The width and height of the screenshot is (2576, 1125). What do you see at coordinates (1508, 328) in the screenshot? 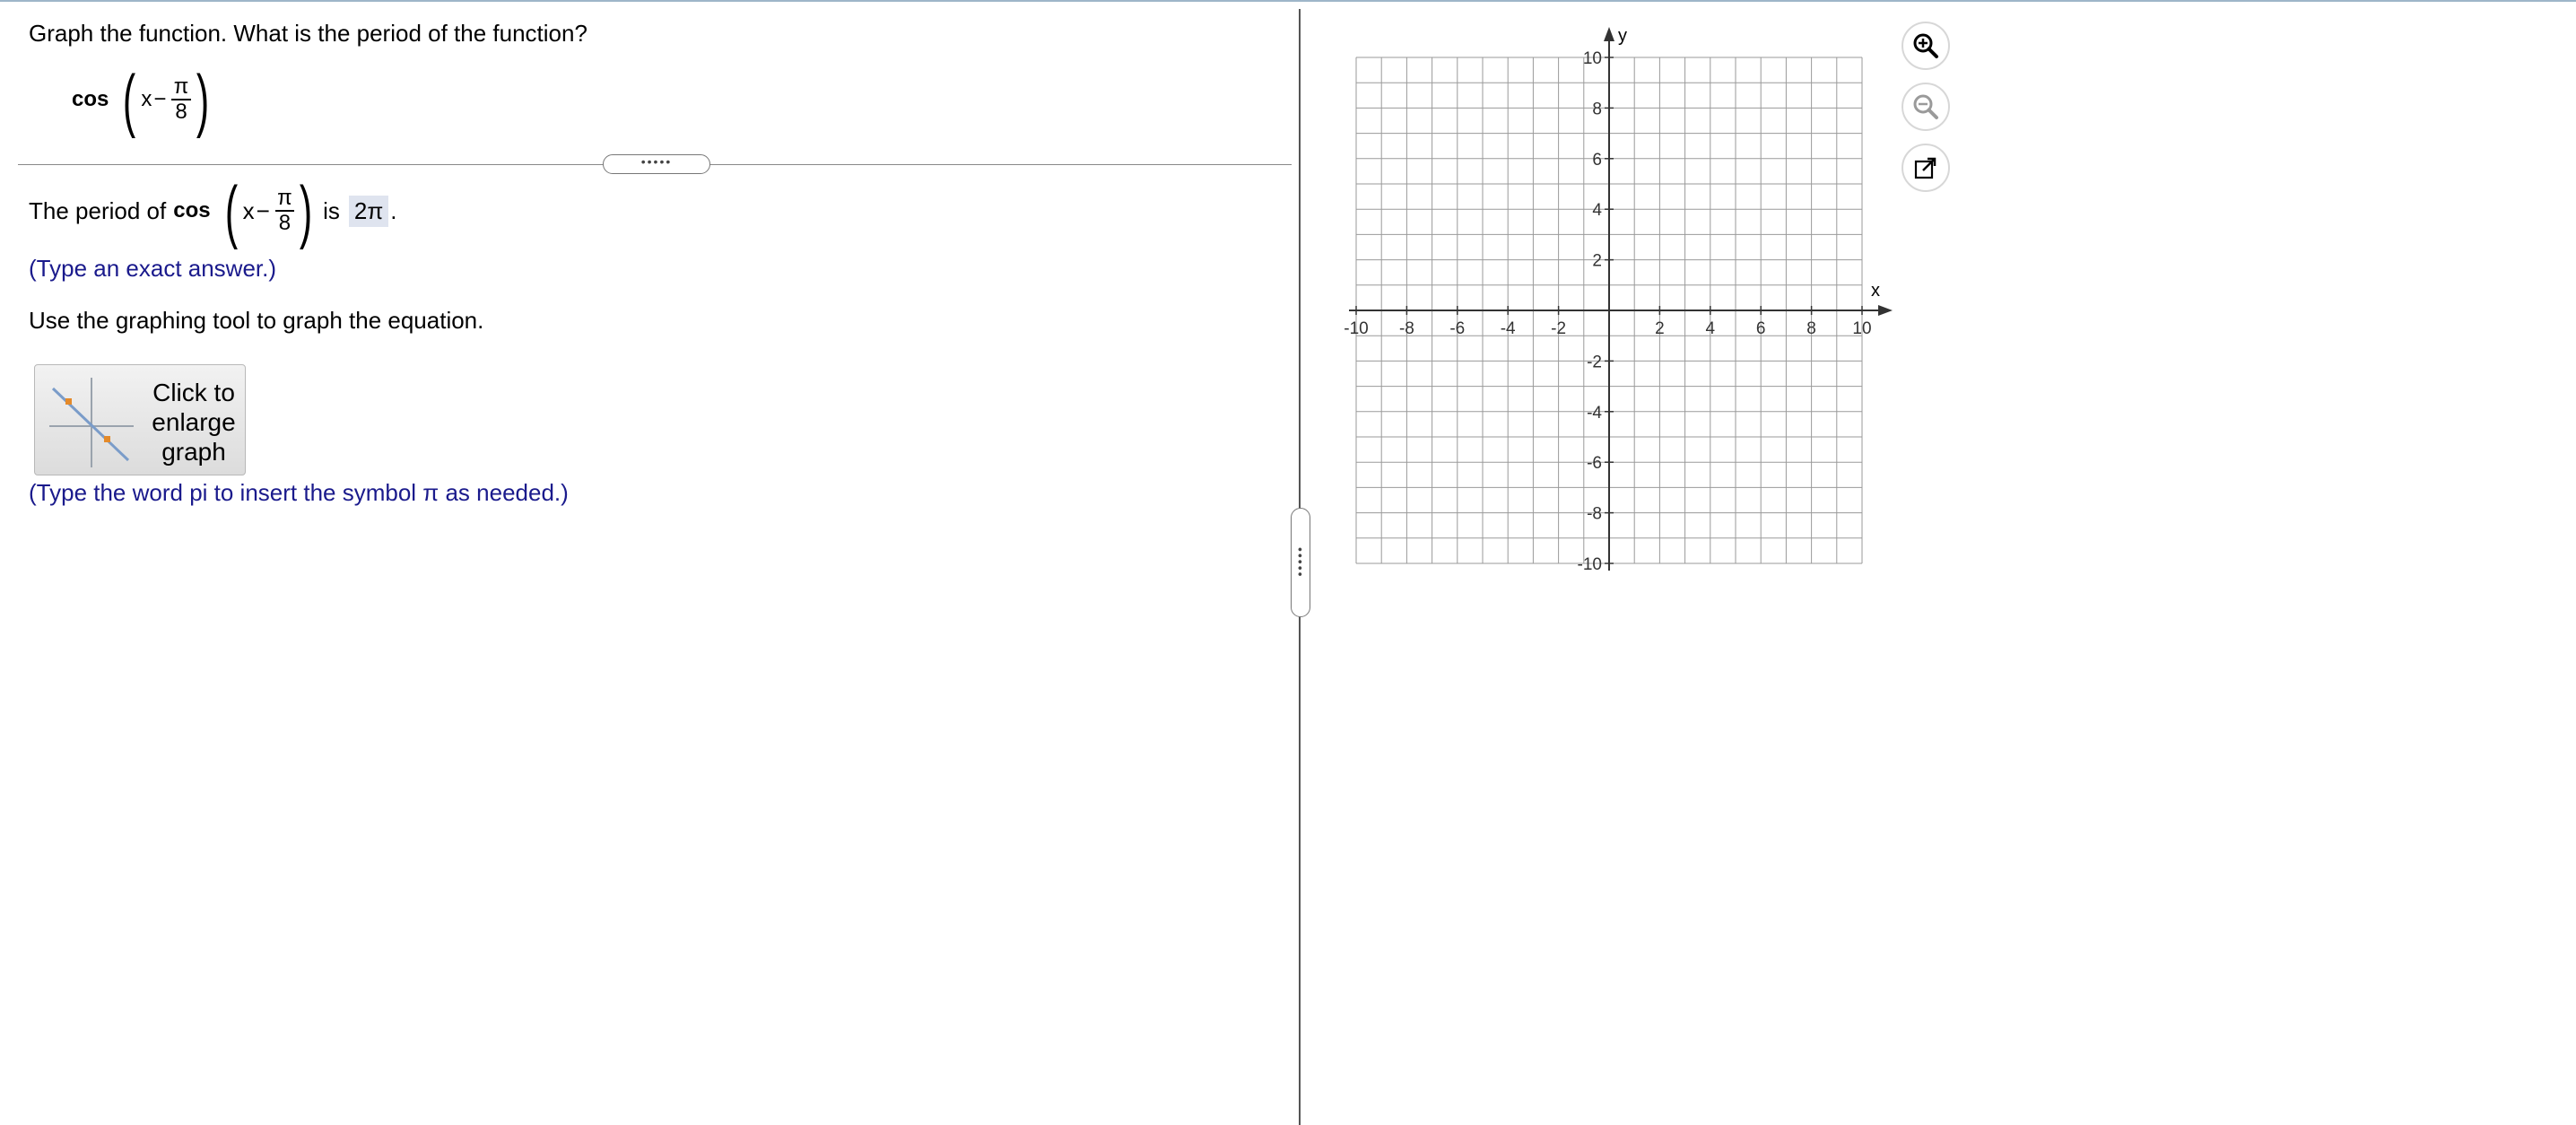
I see `x-tick-label: -4` at bounding box center [1508, 328].